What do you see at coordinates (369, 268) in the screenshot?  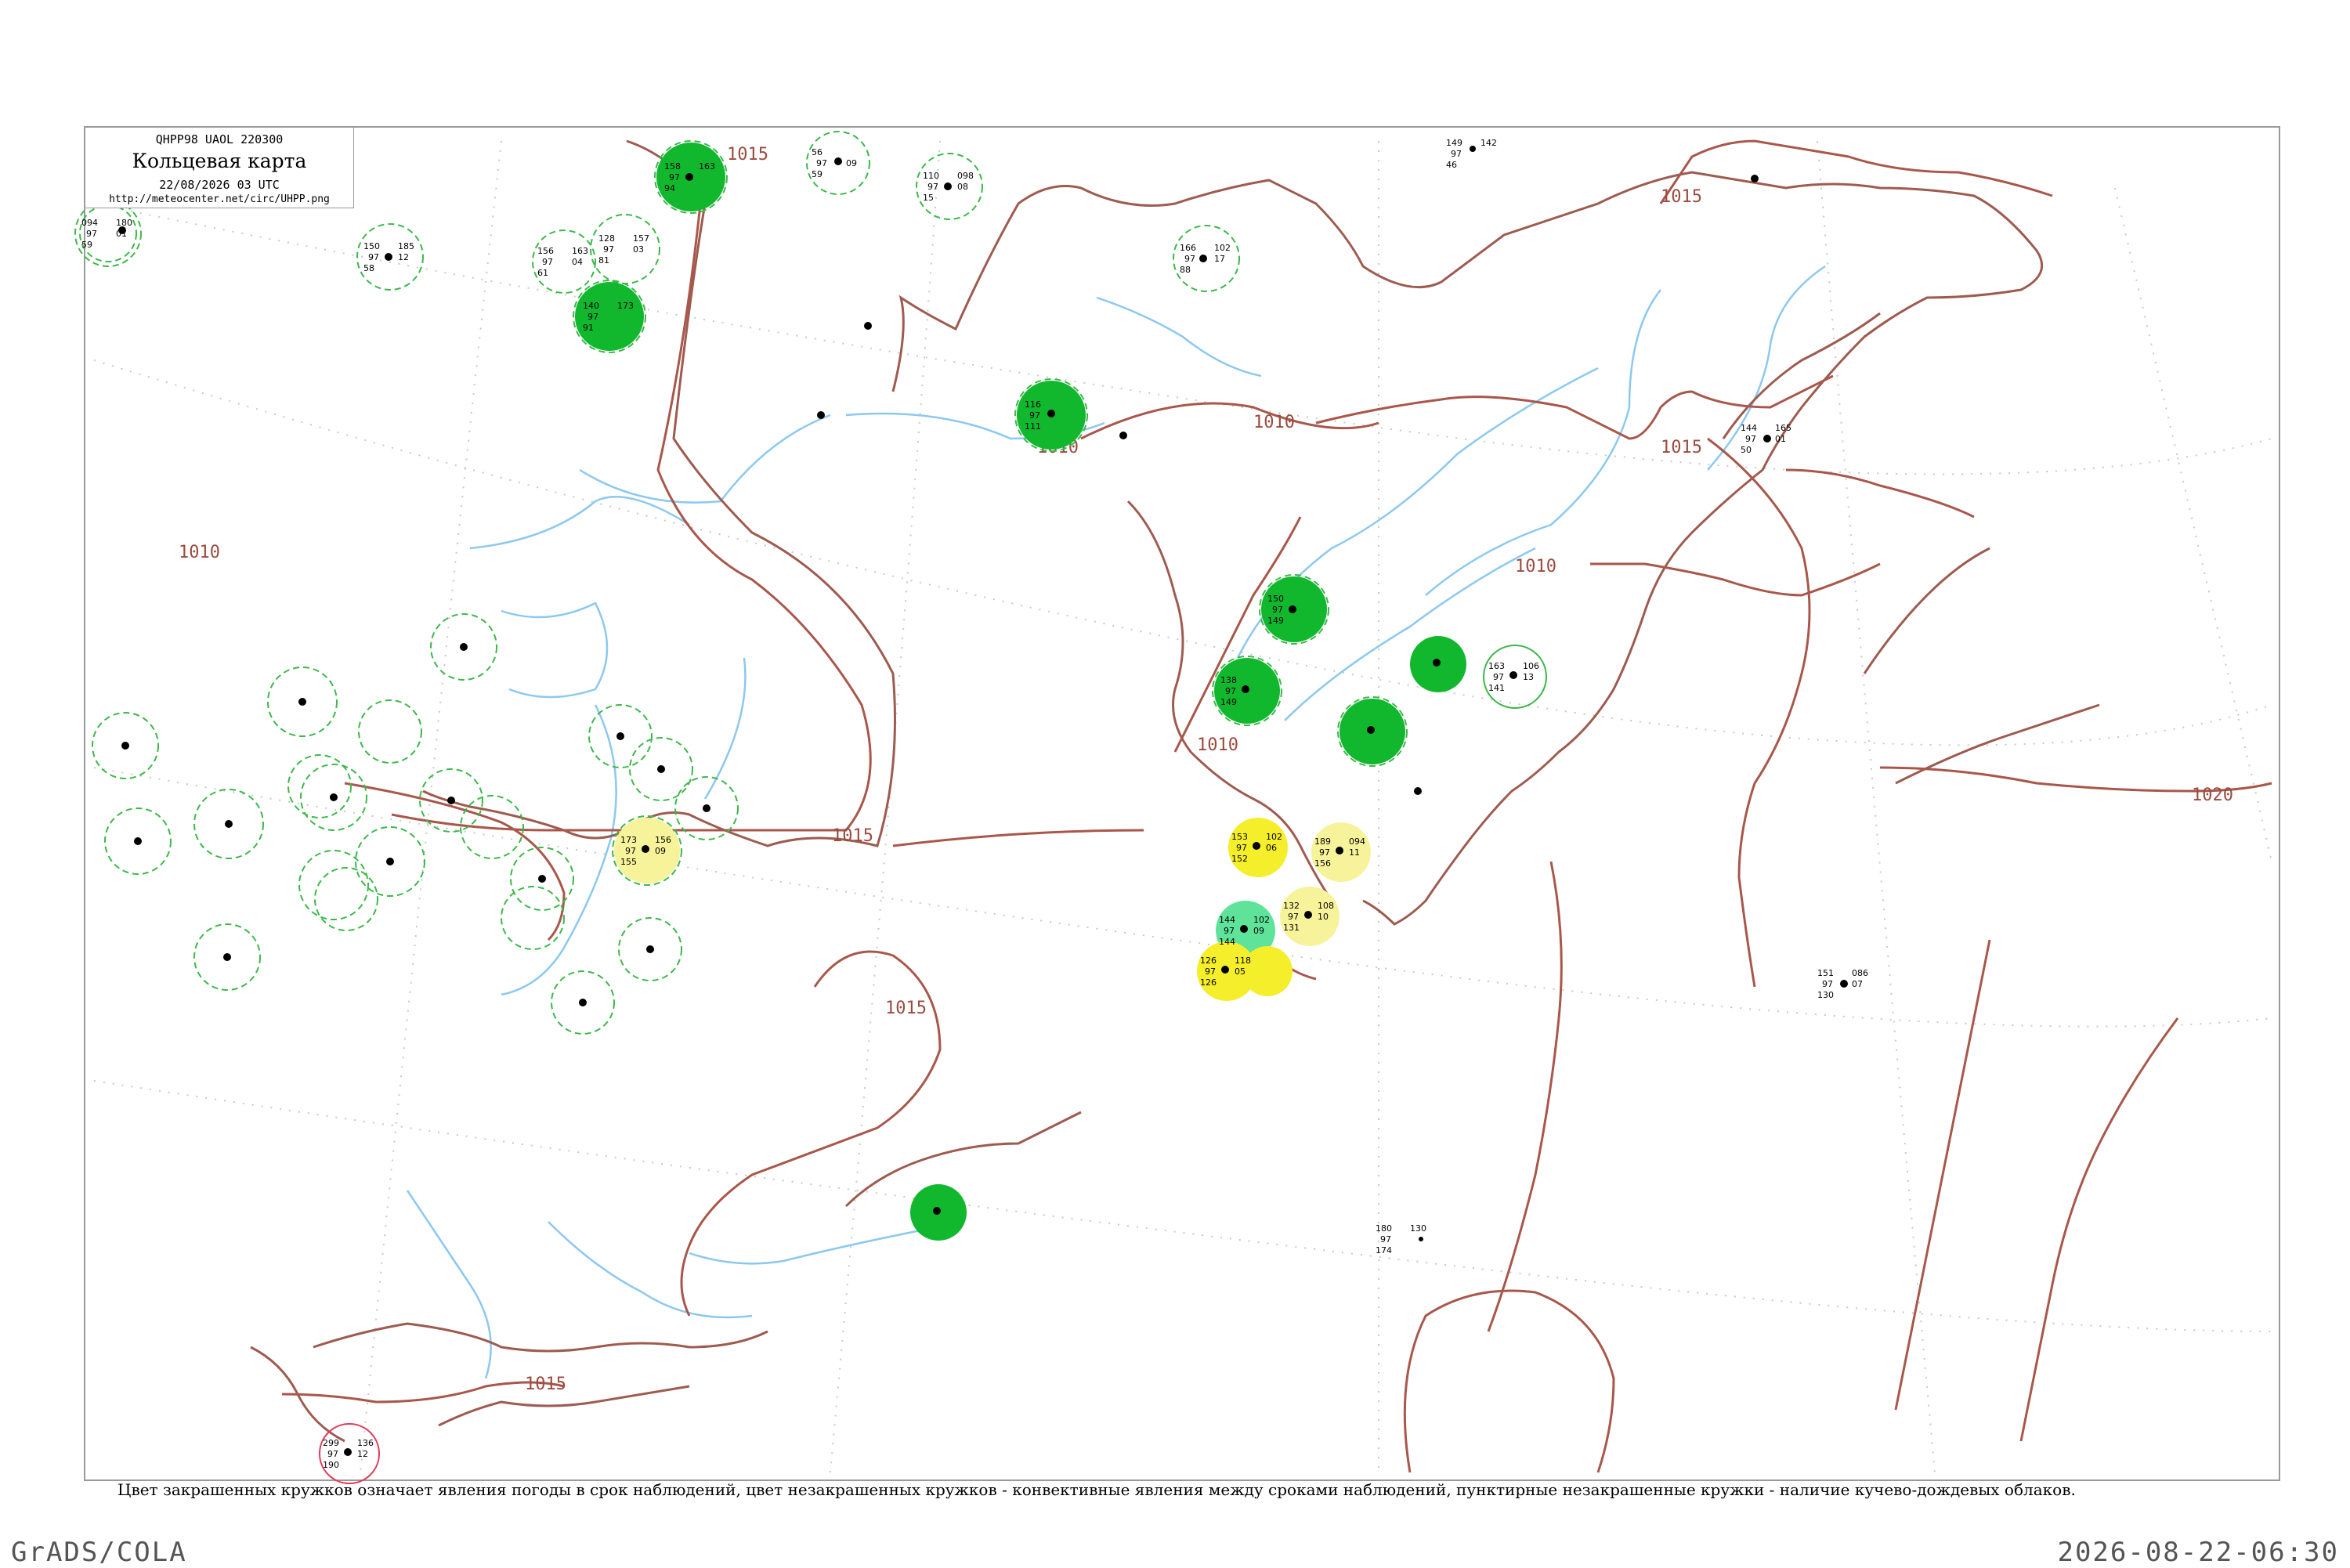 I see `station-dew: 58` at bounding box center [369, 268].